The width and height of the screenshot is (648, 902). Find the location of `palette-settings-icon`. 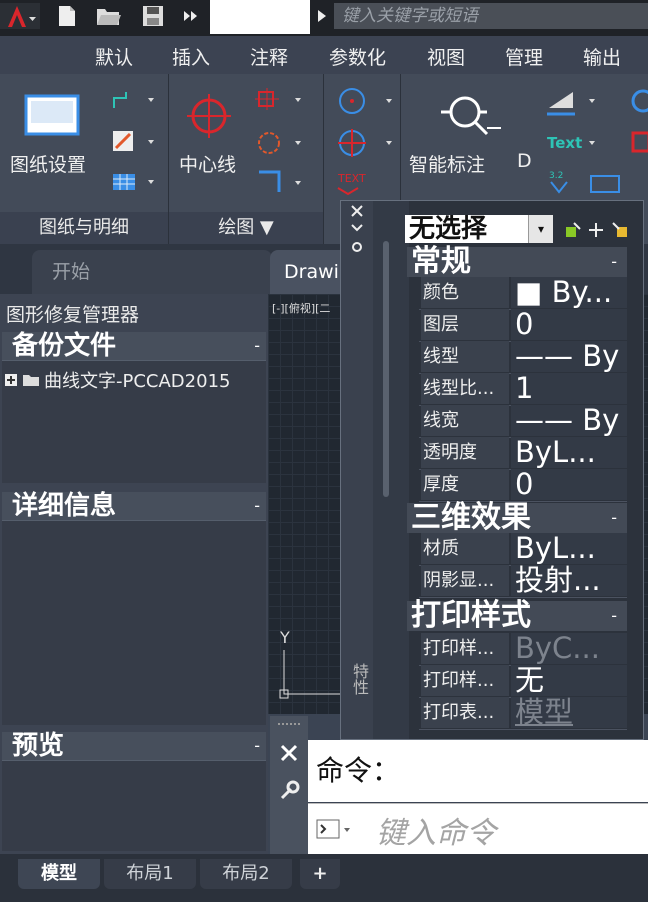

palette-settings-icon is located at coordinates (357, 247).